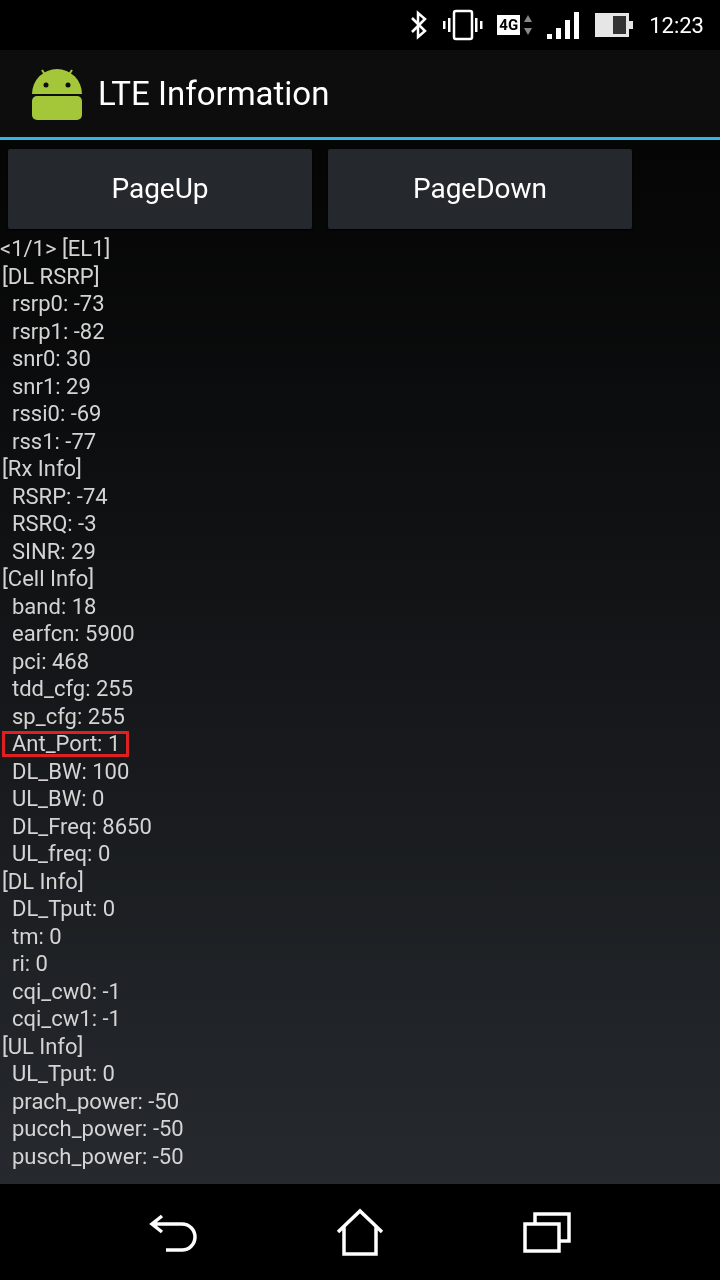 The image size is (720, 1280). What do you see at coordinates (50, 661) in the screenshot?
I see `value-line: pci: 468` at bounding box center [50, 661].